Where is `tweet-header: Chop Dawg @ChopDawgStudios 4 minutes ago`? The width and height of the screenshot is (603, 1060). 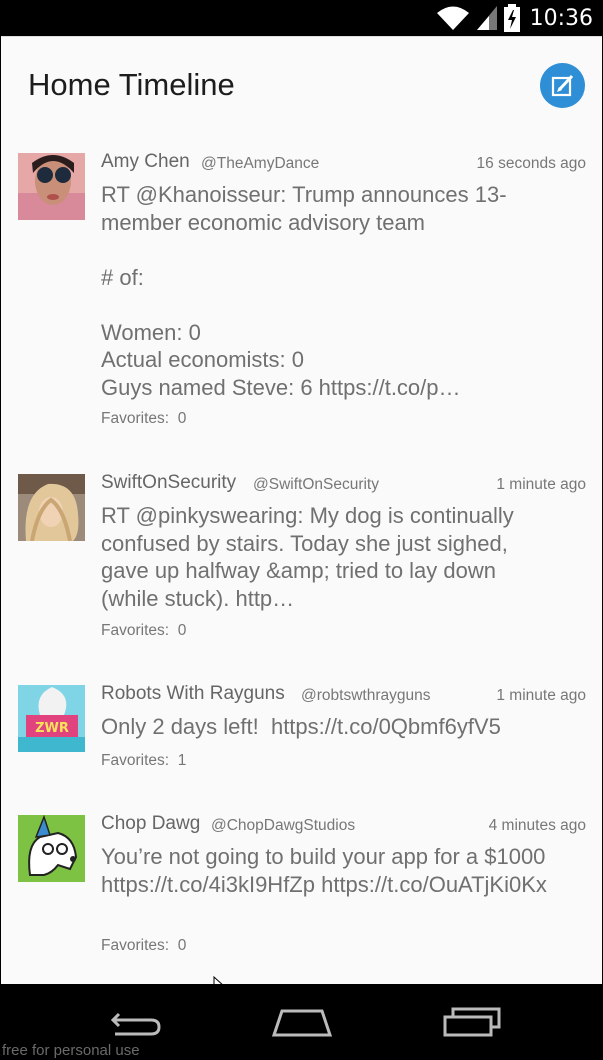
tweet-header: Chop Dawg @ChopDawgStudios 4 minutes ago is located at coordinates (343, 826).